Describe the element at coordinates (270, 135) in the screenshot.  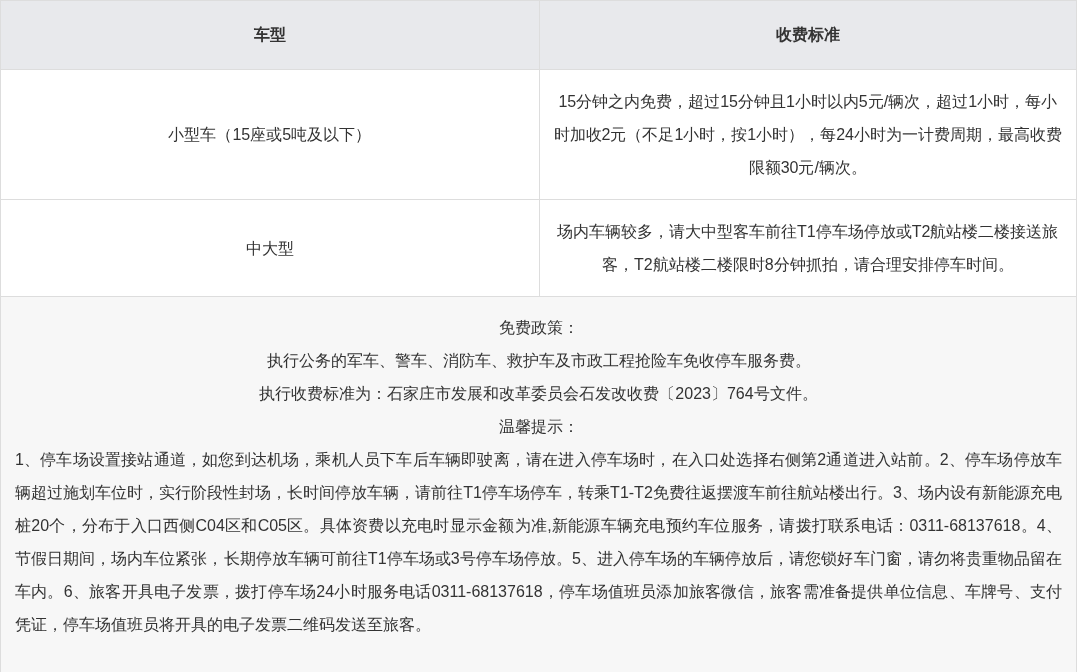
I see `table-cell-text: 小型车（15座或5吨及以下）` at that location.